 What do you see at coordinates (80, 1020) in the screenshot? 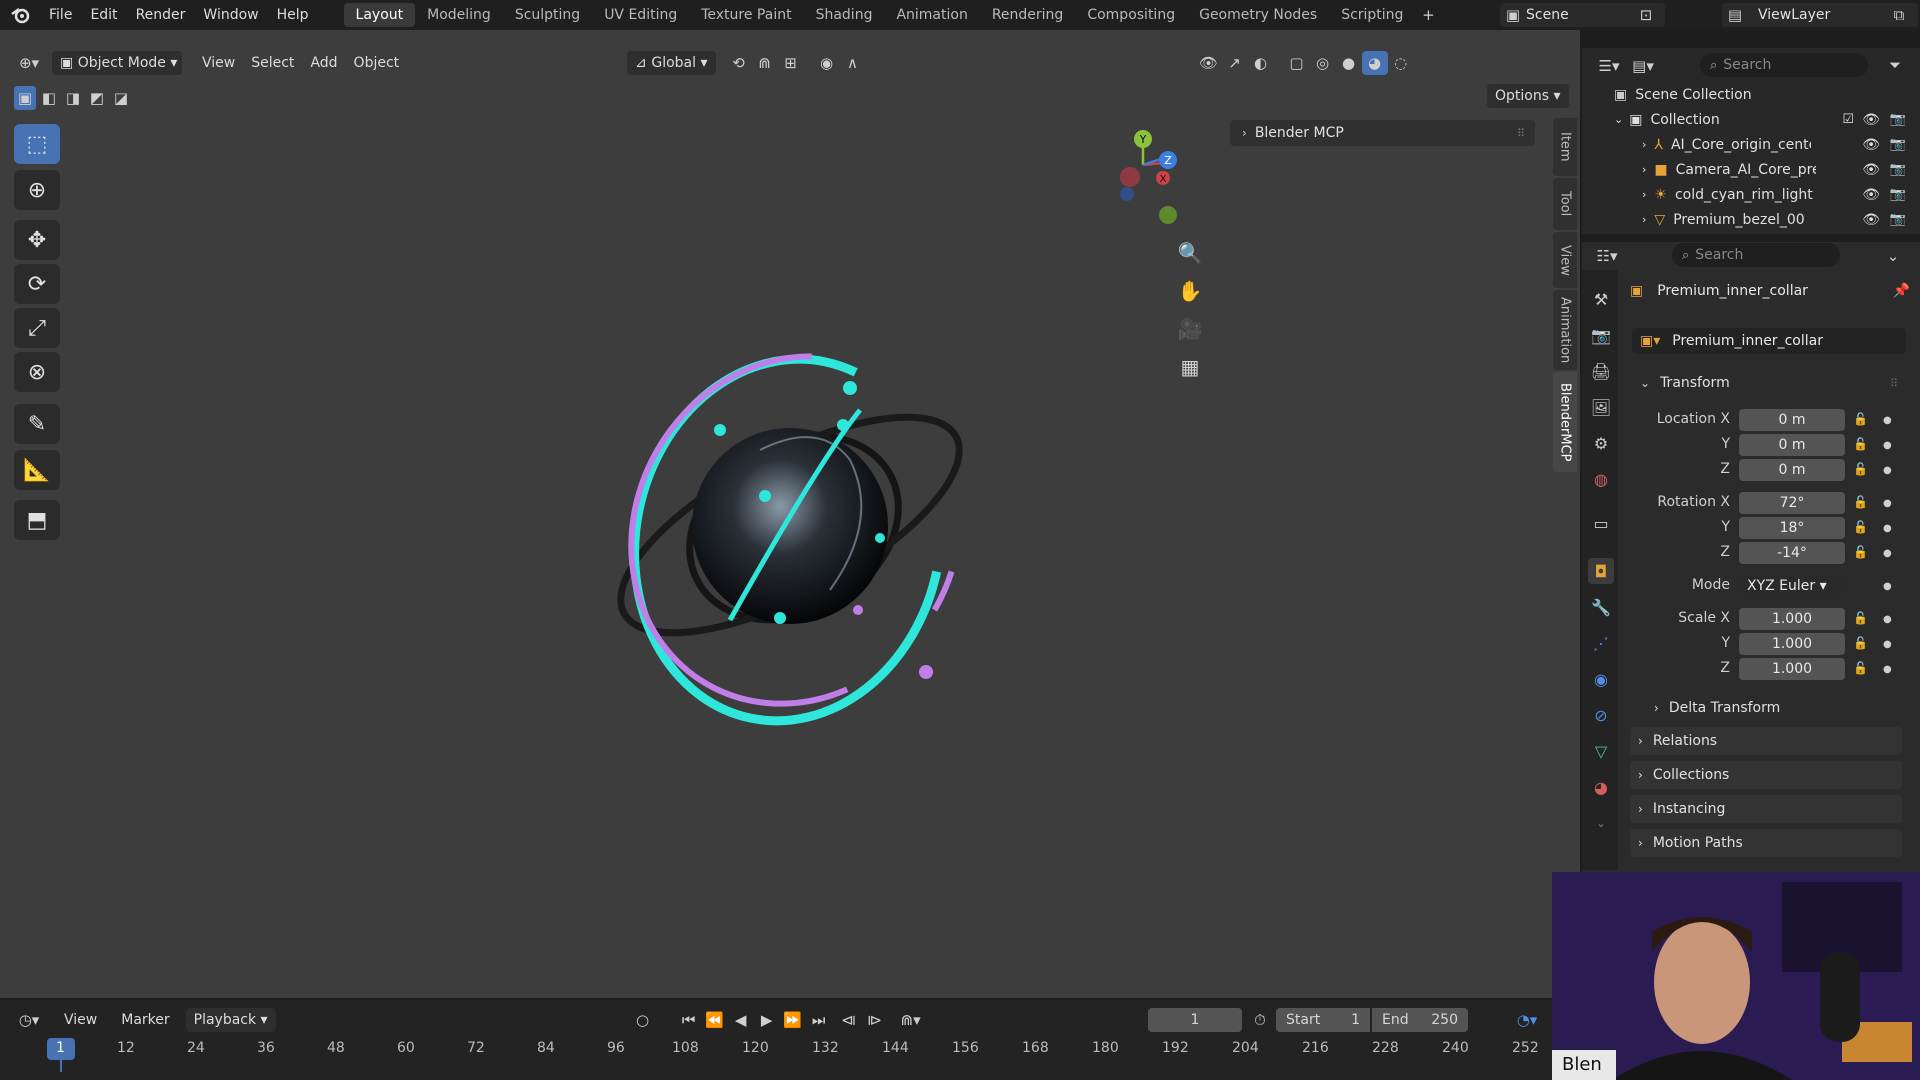
I see `timeline-menu-view: View` at bounding box center [80, 1020].